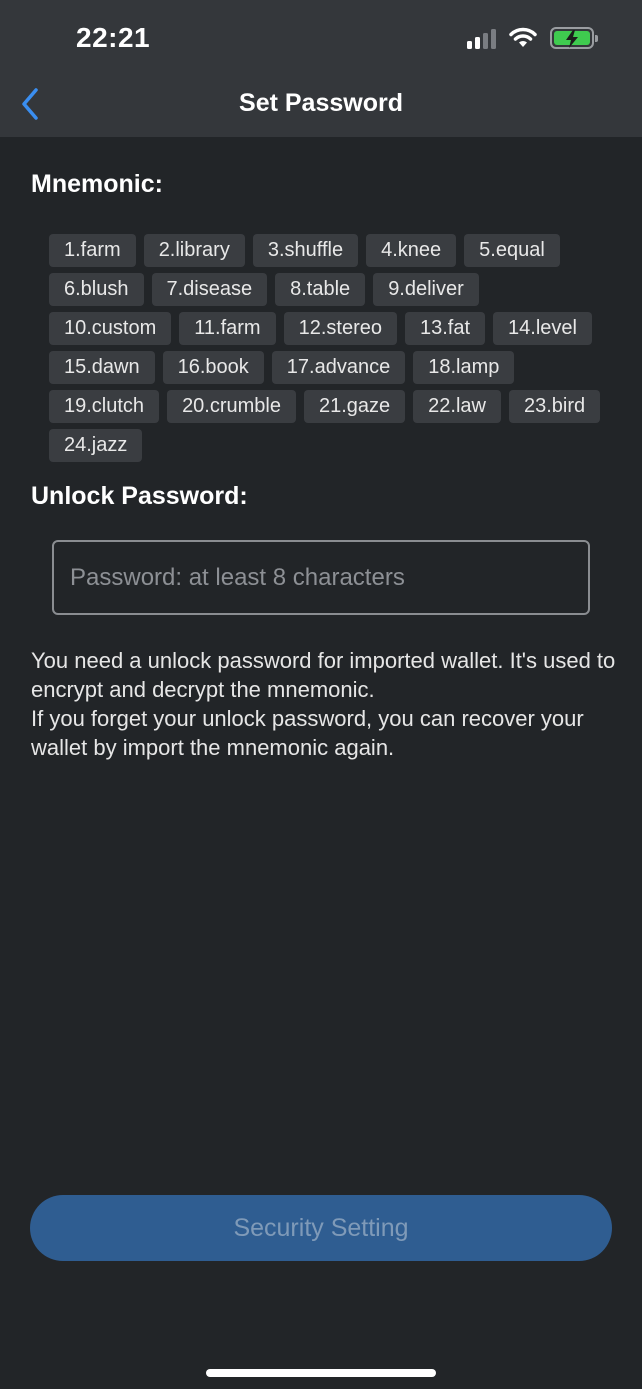  Describe the element at coordinates (481, 38) in the screenshot. I see `cellular-signal-icon` at that location.